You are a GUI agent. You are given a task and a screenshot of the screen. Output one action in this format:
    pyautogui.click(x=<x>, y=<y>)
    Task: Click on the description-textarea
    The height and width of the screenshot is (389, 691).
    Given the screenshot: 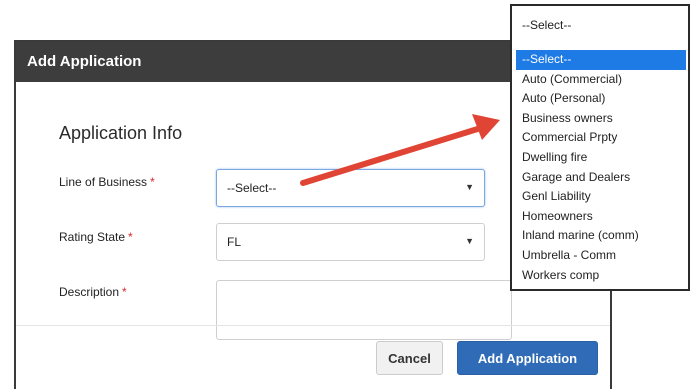 What is the action you would take?
    pyautogui.click(x=364, y=310)
    